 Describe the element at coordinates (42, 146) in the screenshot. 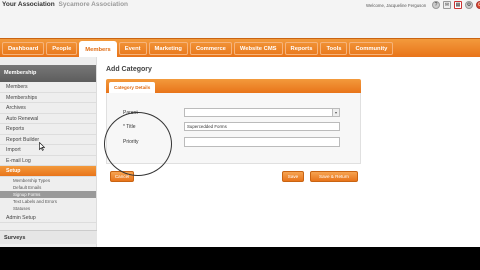

I see `mouse-cursor-icon` at that location.